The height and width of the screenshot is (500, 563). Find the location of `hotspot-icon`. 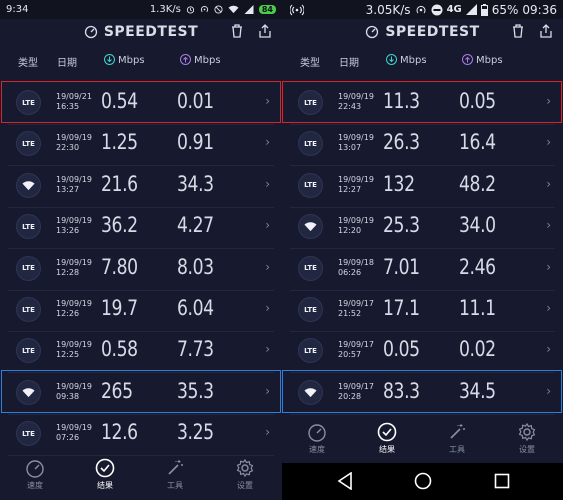

hotspot-icon is located at coordinates (421, 9).